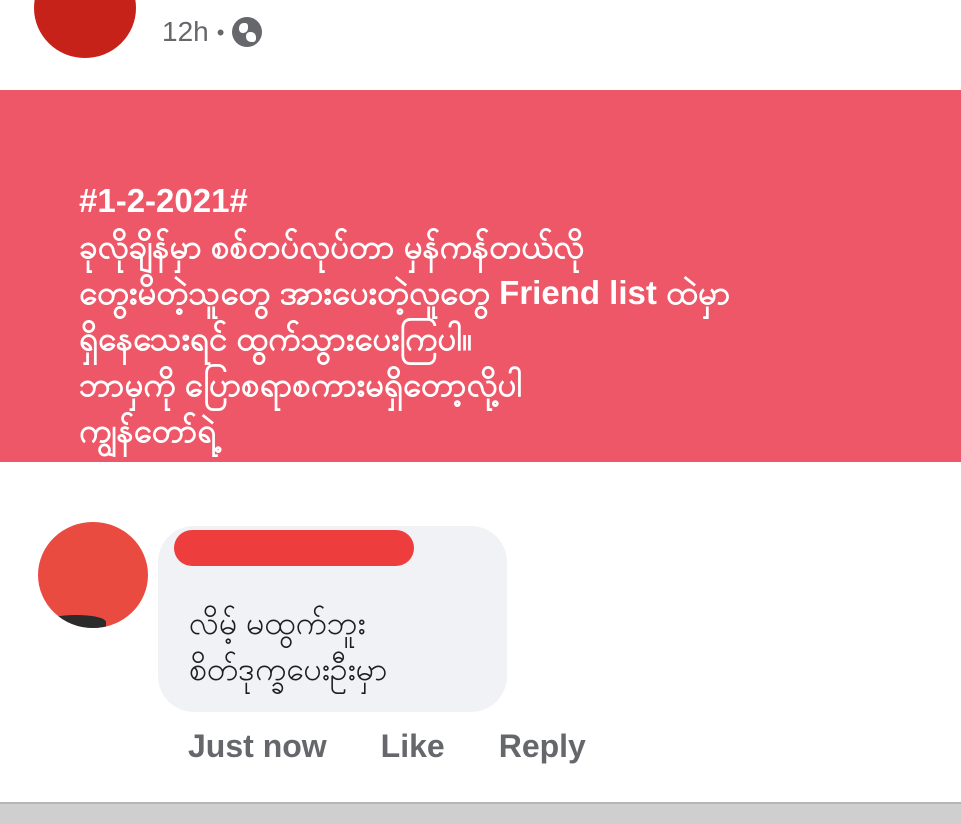  What do you see at coordinates (85, 29) in the screenshot?
I see `author-avatar` at bounding box center [85, 29].